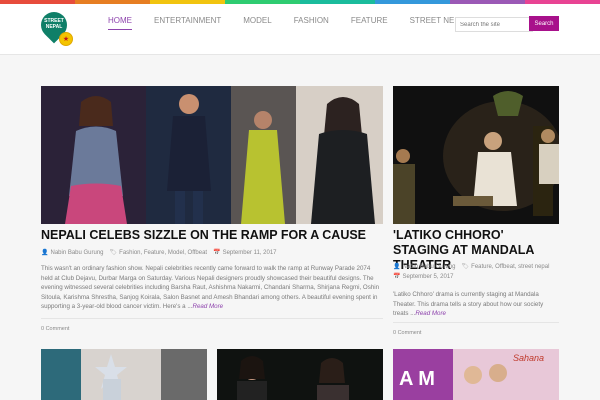  I want to click on movie-title-art: A M, so click(417, 379).